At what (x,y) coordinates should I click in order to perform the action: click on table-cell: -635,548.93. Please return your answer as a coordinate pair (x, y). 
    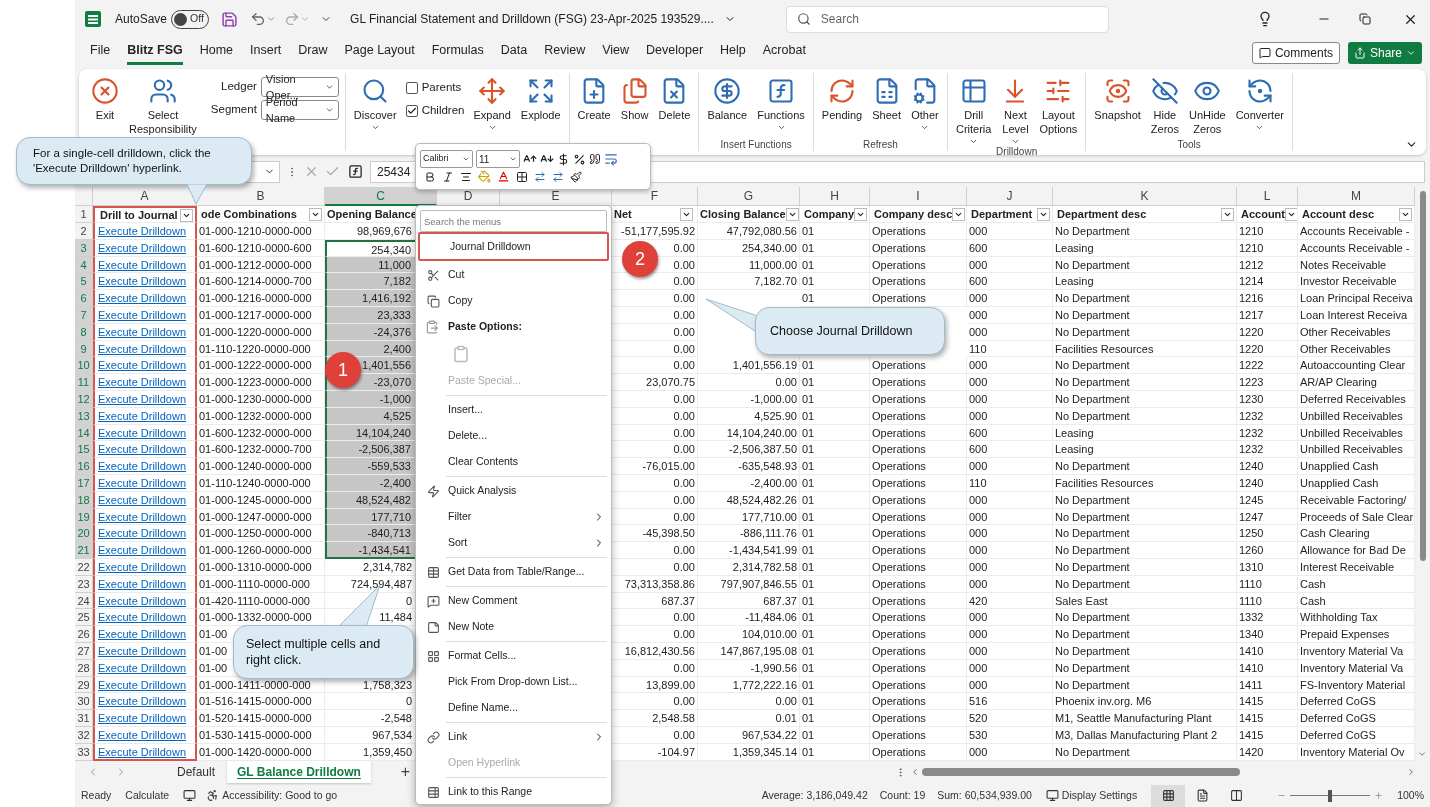
    Looking at the image, I should click on (749, 466).